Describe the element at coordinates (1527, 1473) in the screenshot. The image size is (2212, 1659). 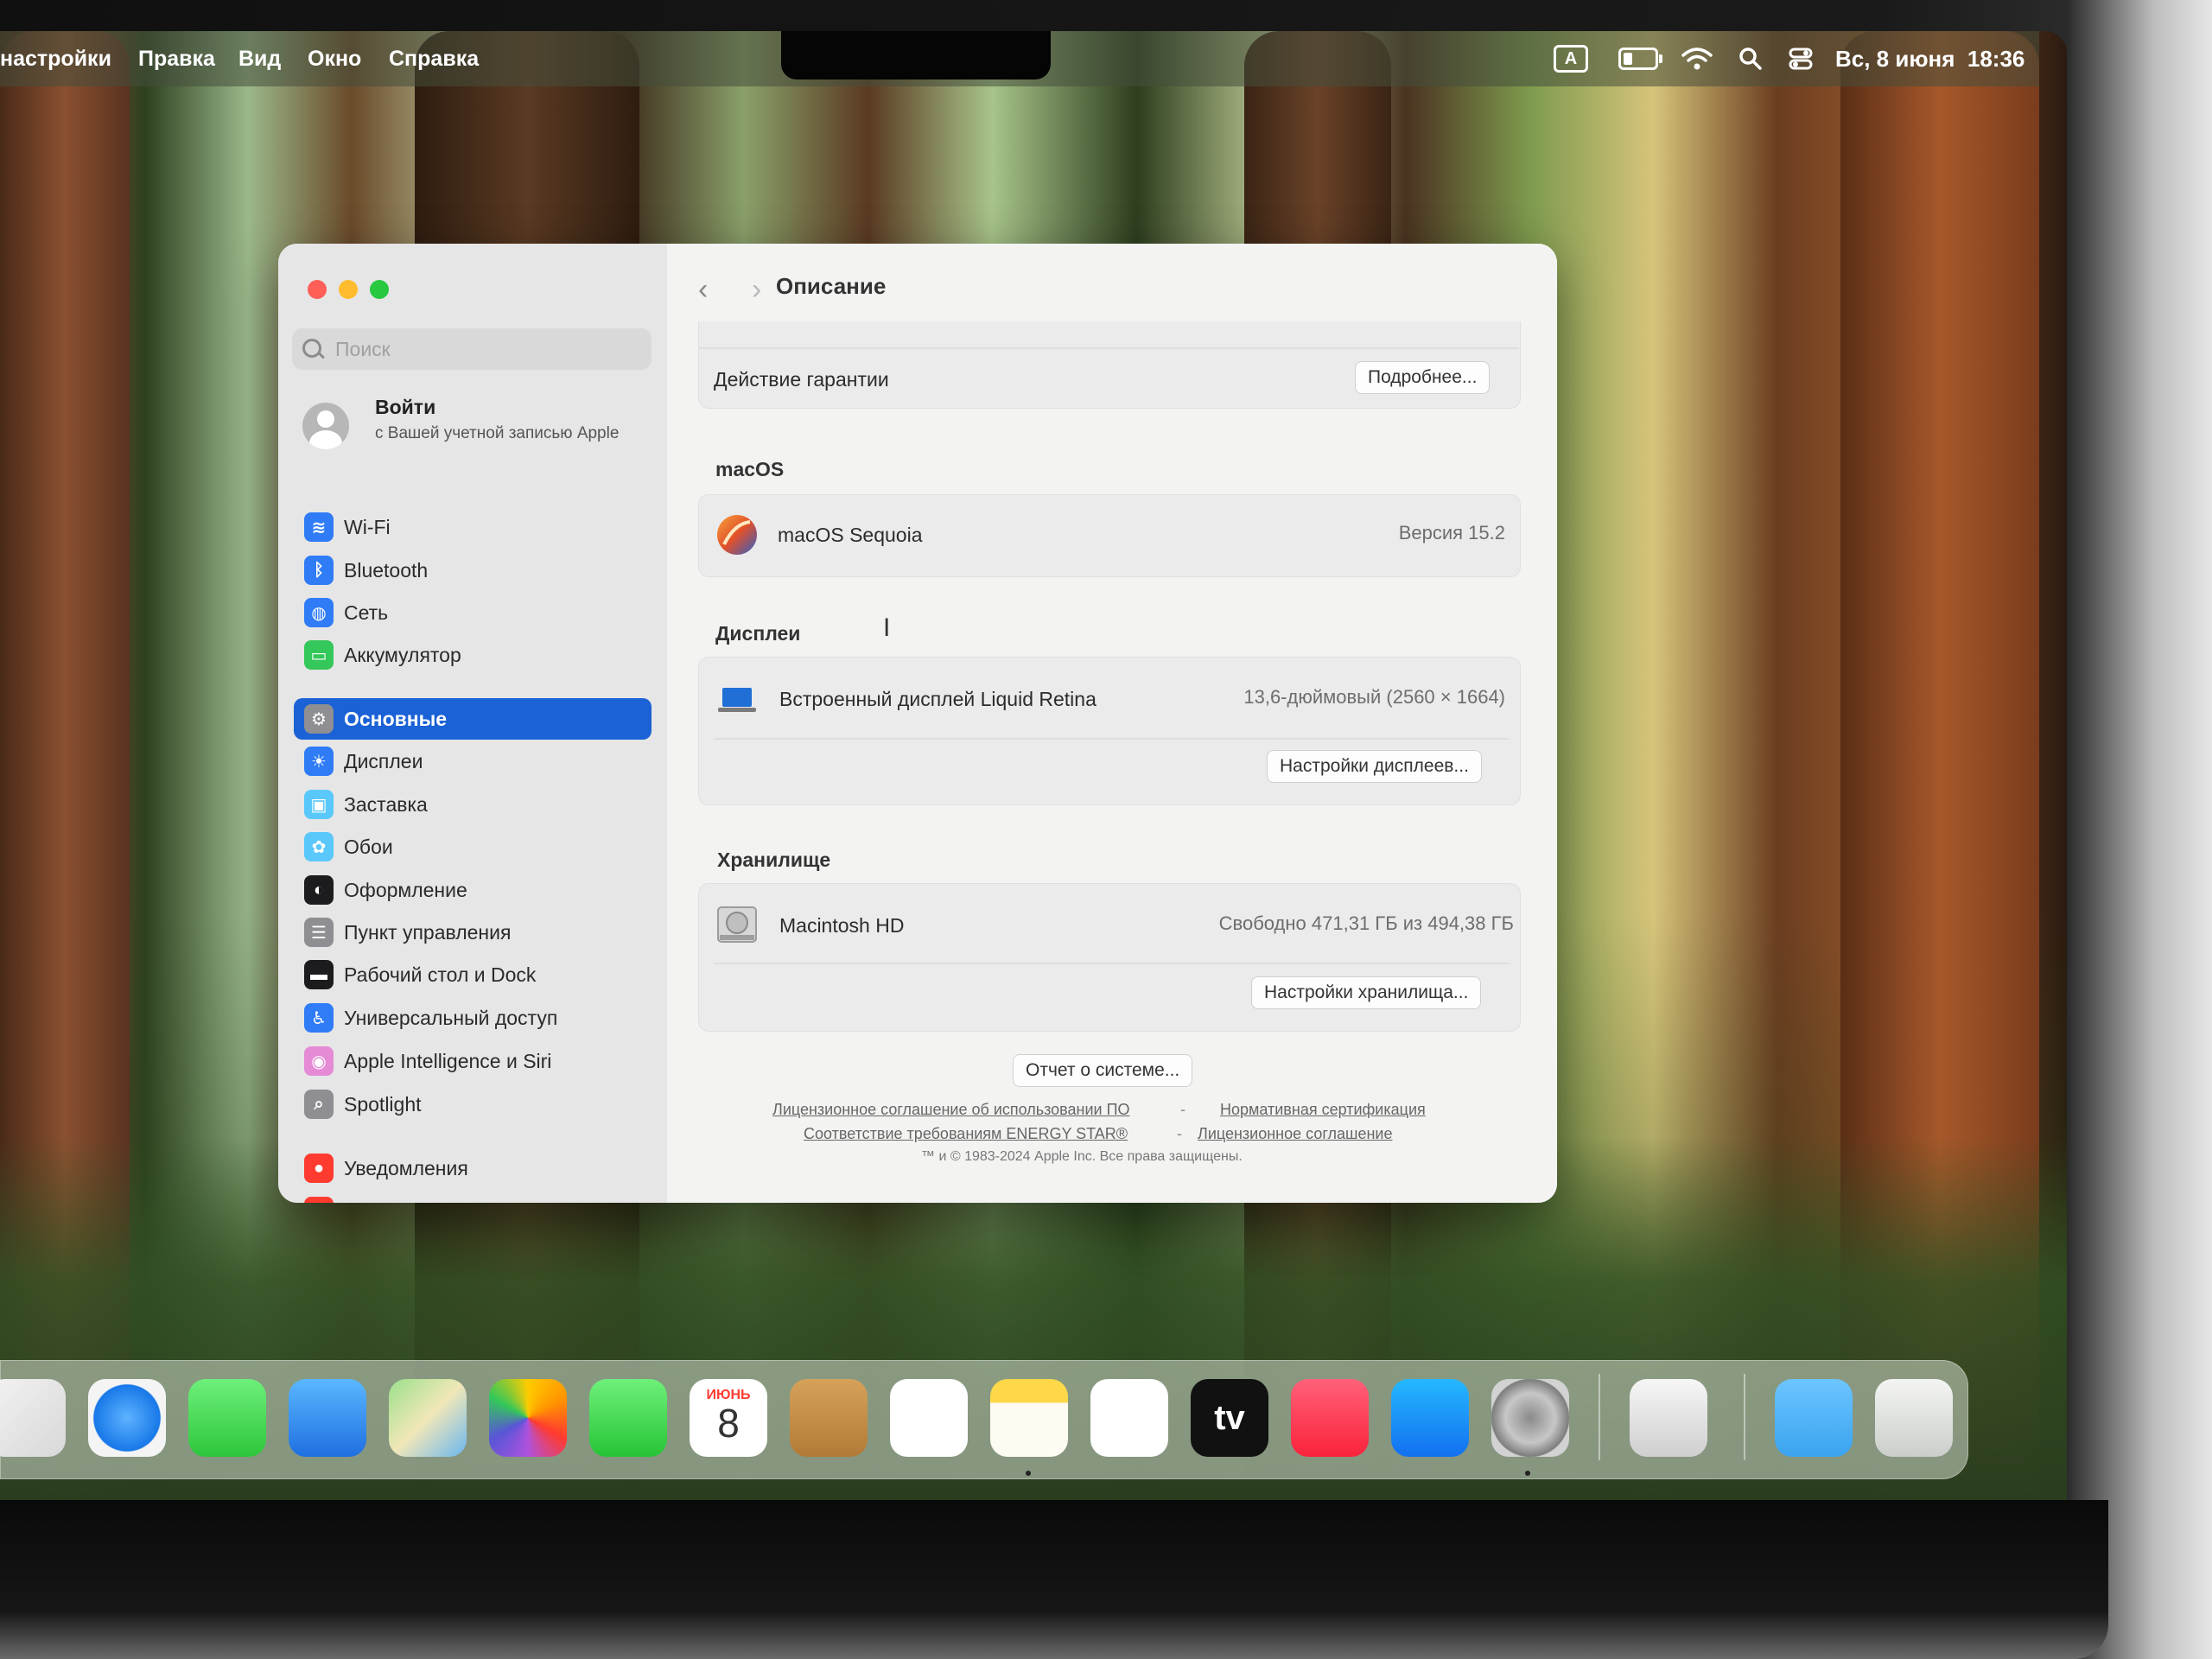
I see `running-indicator` at that location.